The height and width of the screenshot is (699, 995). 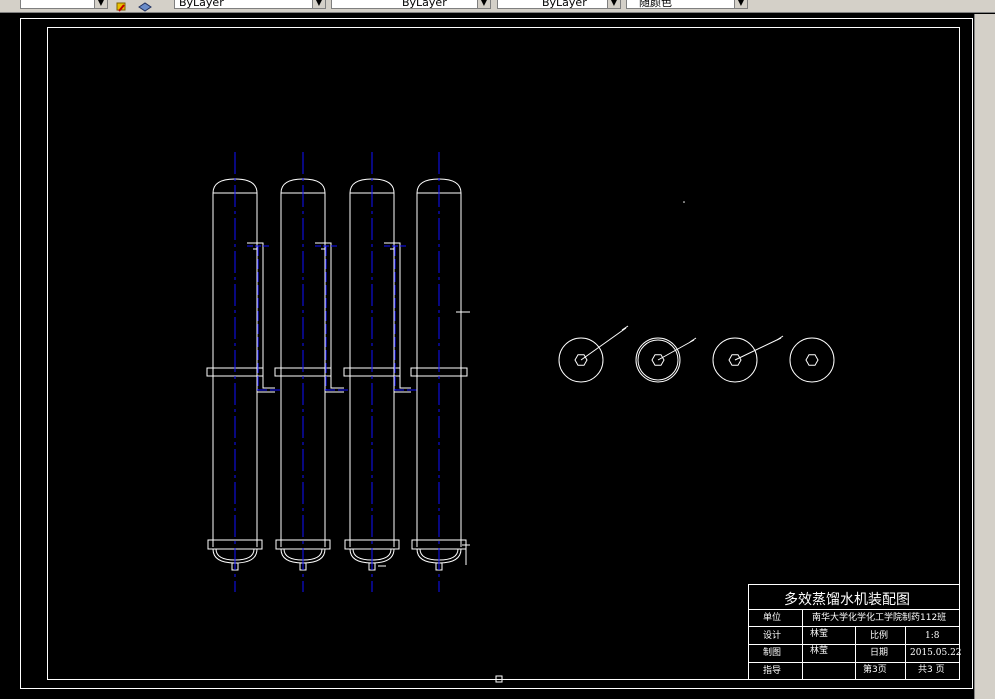 I want to click on draw-label: 制图, so click(x=772, y=653).